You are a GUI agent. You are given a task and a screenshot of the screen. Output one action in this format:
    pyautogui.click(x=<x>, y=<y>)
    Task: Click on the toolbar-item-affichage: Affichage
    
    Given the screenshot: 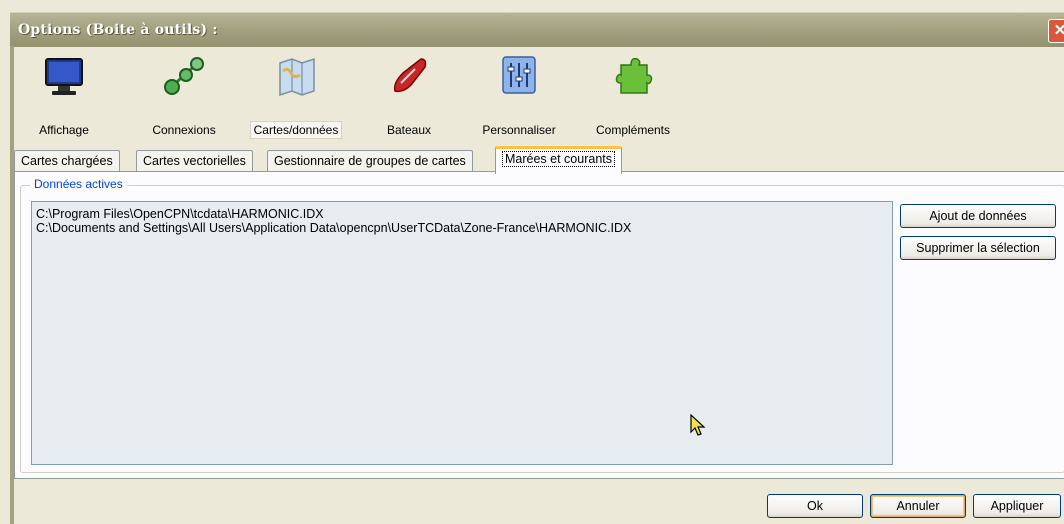 What is the action you would take?
    pyautogui.click(x=64, y=96)
    